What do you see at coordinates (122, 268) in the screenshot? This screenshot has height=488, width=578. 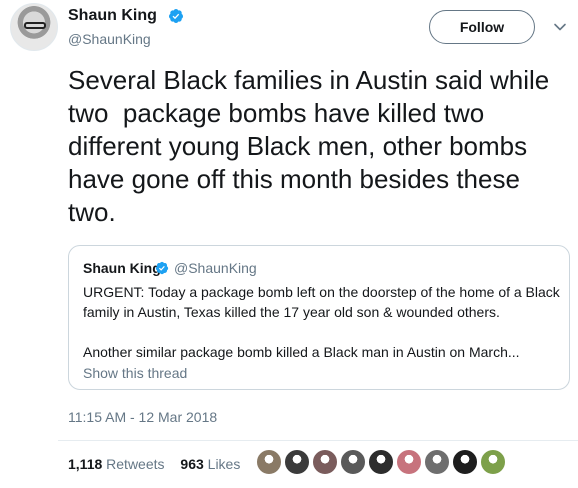 I see `quoted-author-name: Shaun King` at bounding box center [122, 268].